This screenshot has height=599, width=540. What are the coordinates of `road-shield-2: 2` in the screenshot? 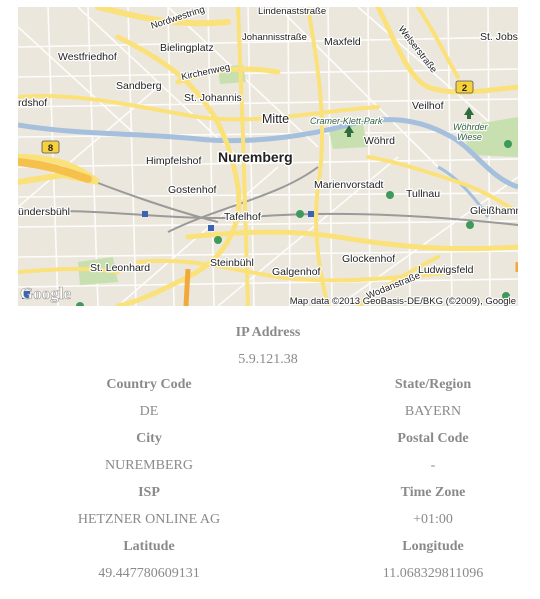 It's located at (464, 87).